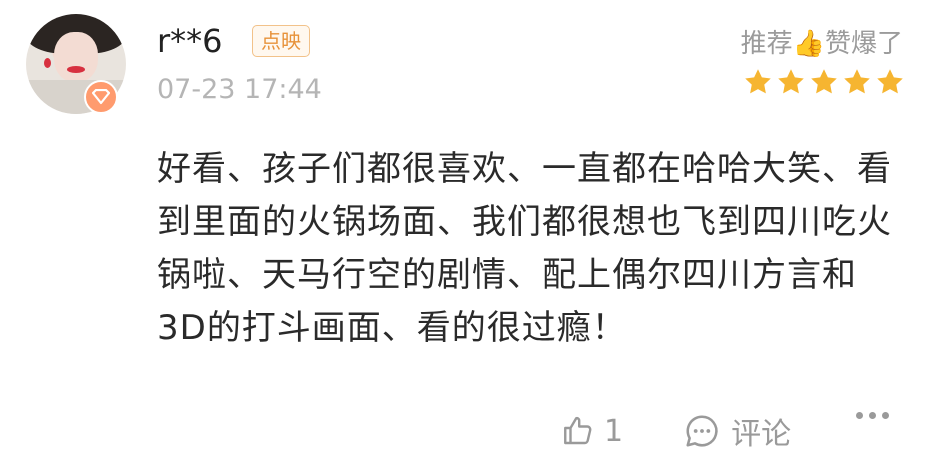 The image size is (927, 468). Describe the element at coordinates (702, 431) in the screenshot. I see `comment-bubble-icon` at that location.